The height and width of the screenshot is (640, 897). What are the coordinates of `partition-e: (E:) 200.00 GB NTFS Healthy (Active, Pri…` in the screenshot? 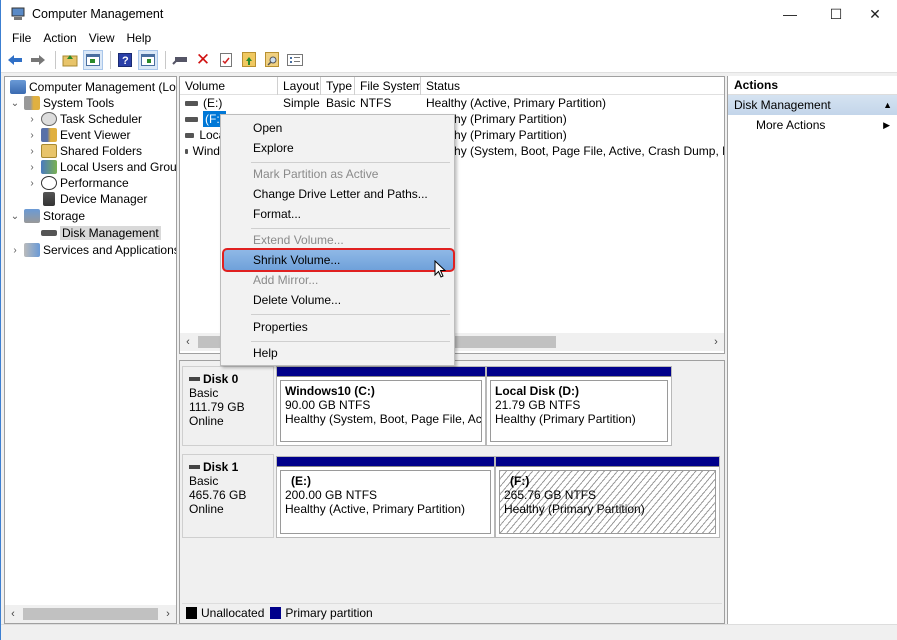 It's located at (385, 497).